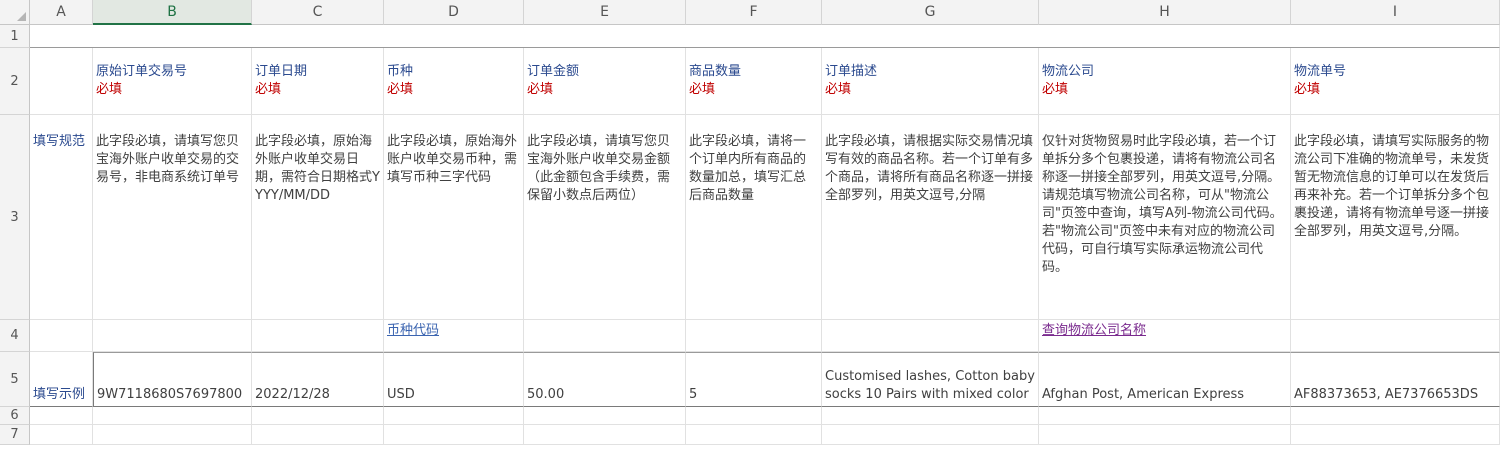 This screenshot has height=449, width=1500. Describe the element at coordinates (1165, 81) in the screenshot. I see `cell-h2: 物流公司 必填` at that location.